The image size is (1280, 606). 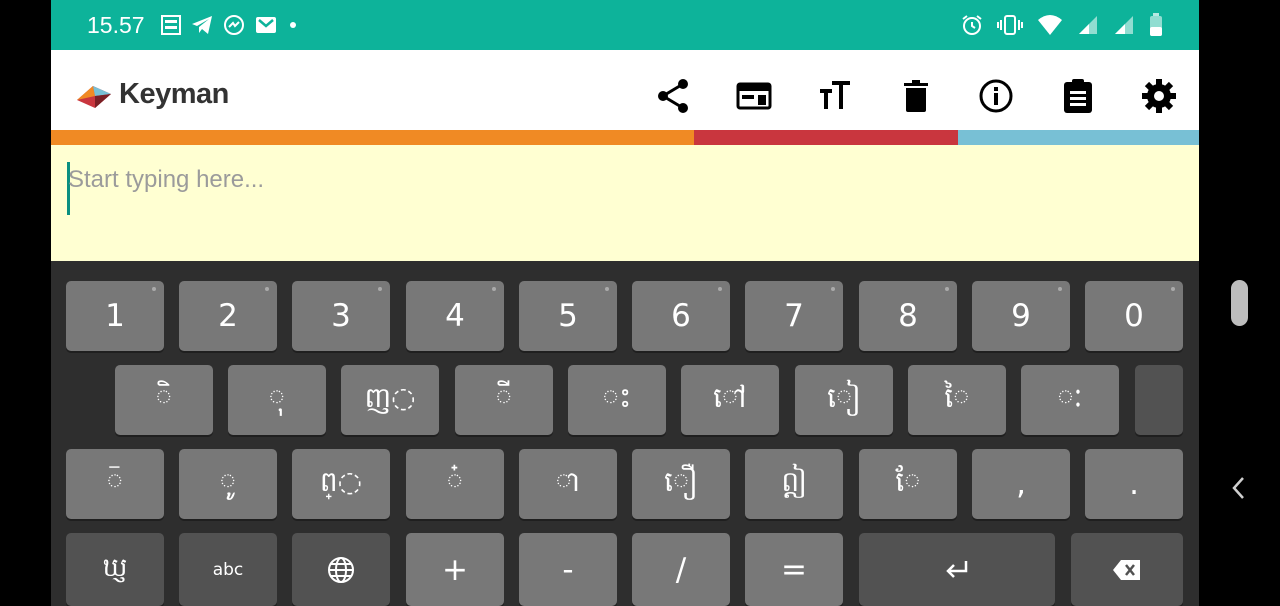 I want to click on key-row3-4: ◌៎, so click(x=455, y=484).